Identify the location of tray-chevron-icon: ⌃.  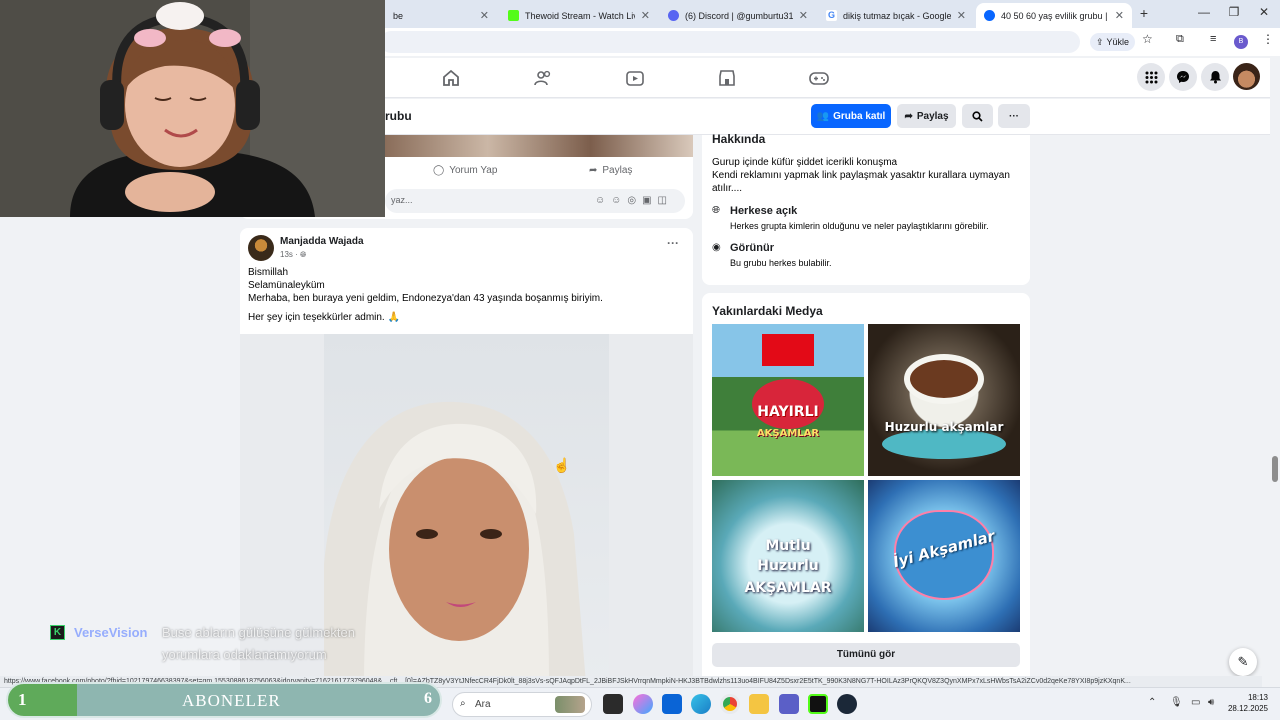
(1152, 702).